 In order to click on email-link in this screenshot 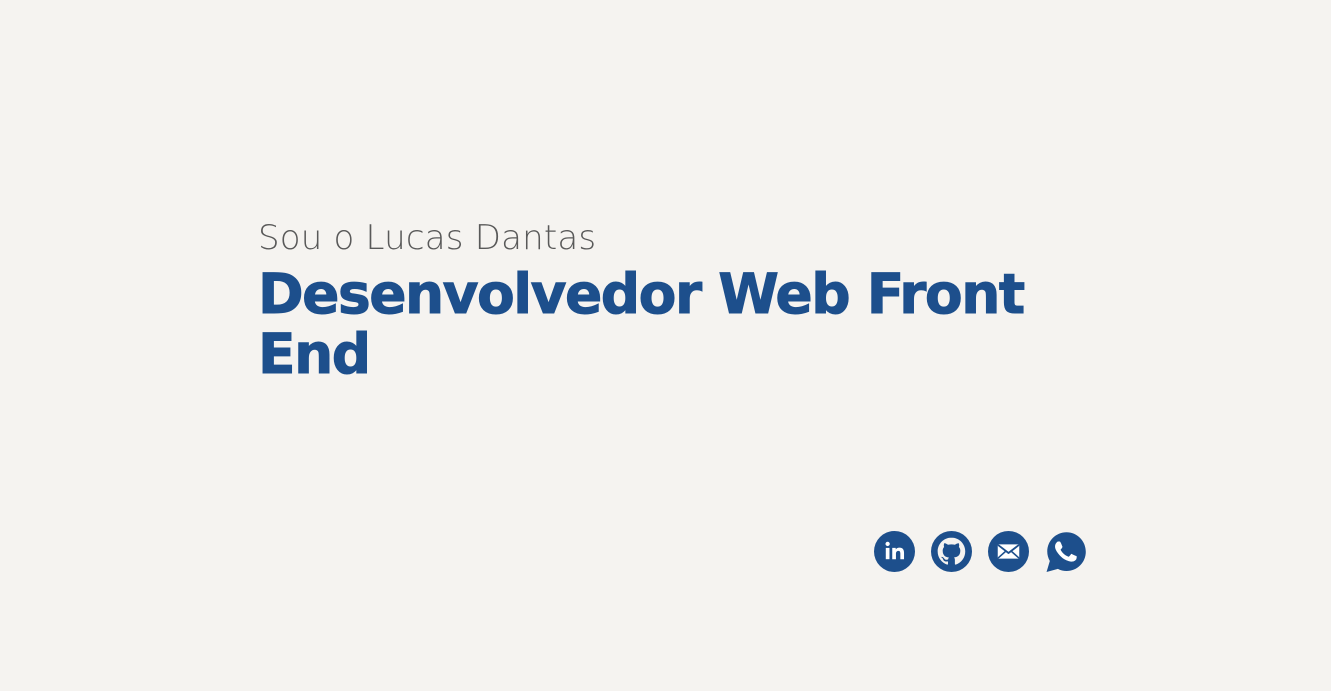, I will do `click(1008, 551)`.